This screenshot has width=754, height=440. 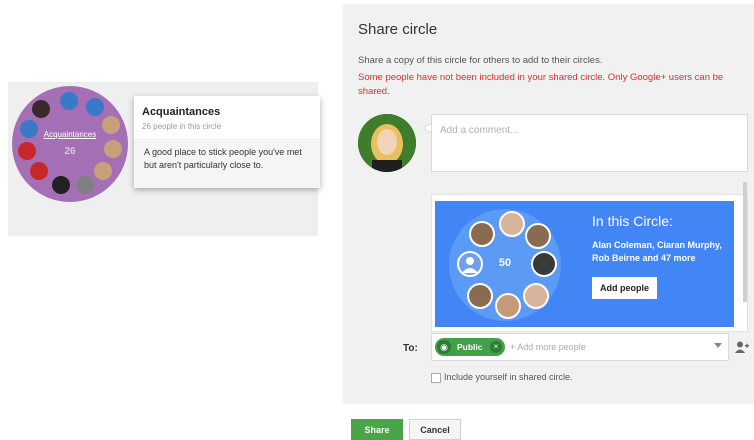 What do you see at coordinates (70, 144) in the screenshot?
I see `acquaintances-circle: Acquaintances 26` at bounding box center [70, 144].